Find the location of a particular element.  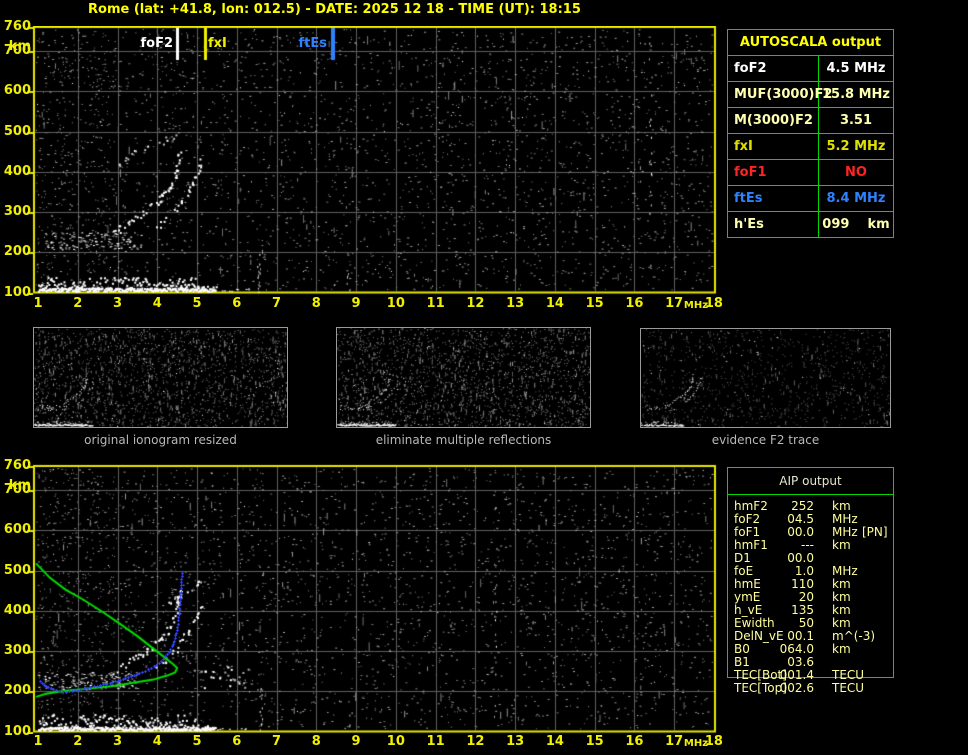

autoscala-row-value: 4.5 MHz is located at coordinates (856, 68).